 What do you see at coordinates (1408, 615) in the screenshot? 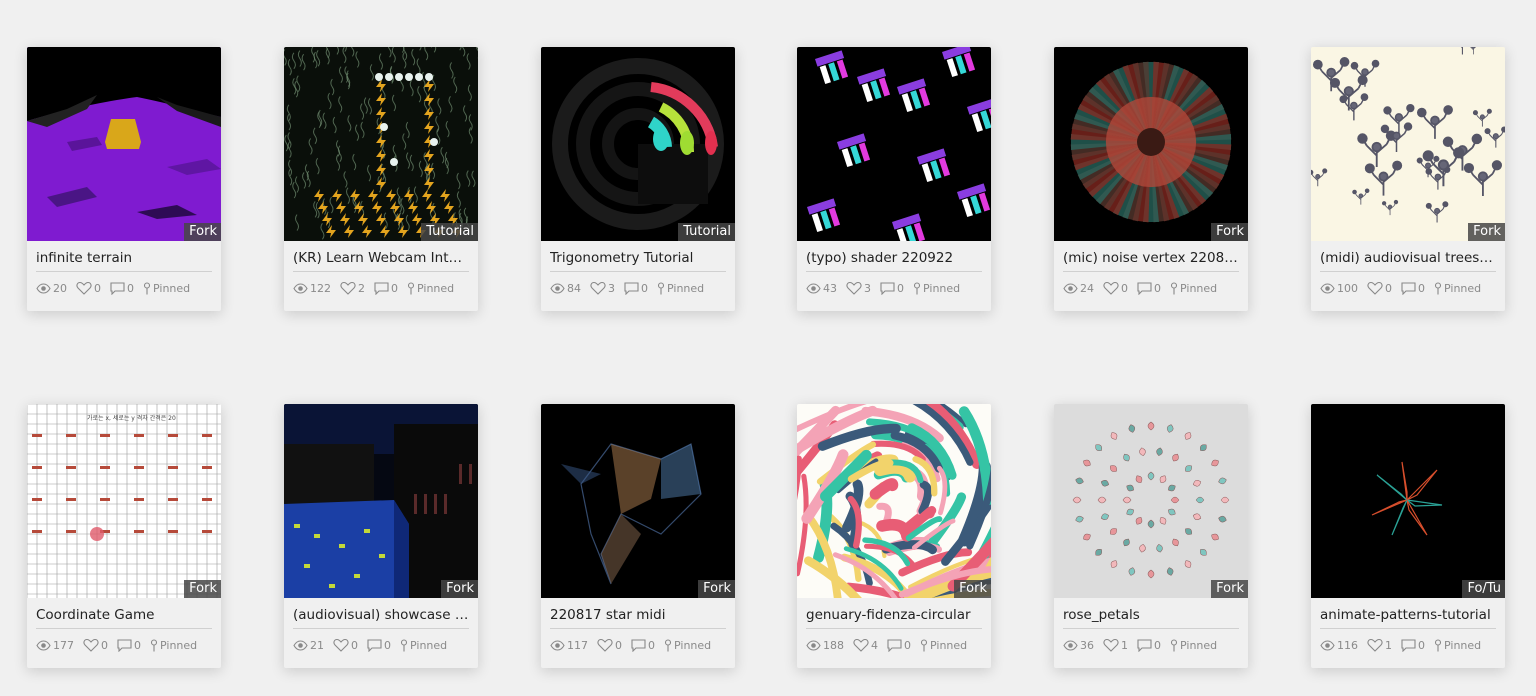
I see `sketch-title: animate-patterns-tutorial` at bounding box center [1408, 615].